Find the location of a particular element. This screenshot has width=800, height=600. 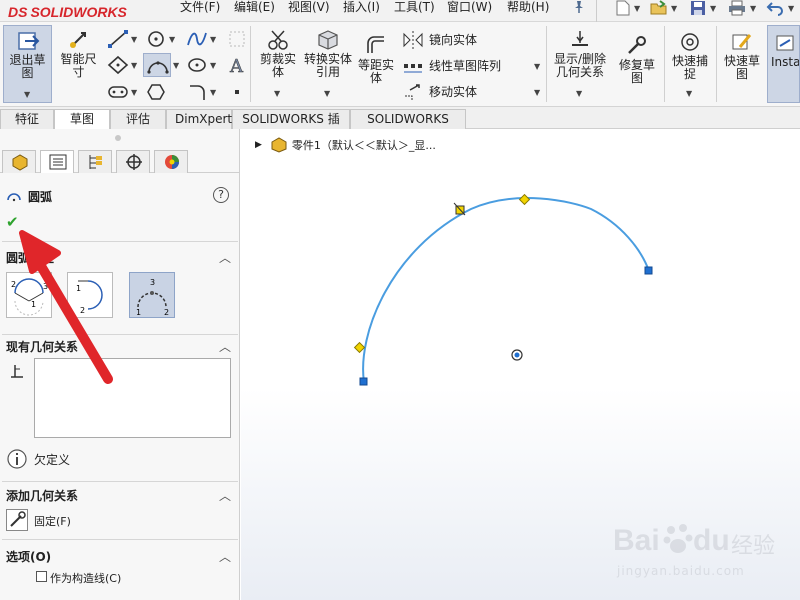

show-delete-relations-button: 显示/删除几何关系 ▼ is located at coordinates (580, 64).